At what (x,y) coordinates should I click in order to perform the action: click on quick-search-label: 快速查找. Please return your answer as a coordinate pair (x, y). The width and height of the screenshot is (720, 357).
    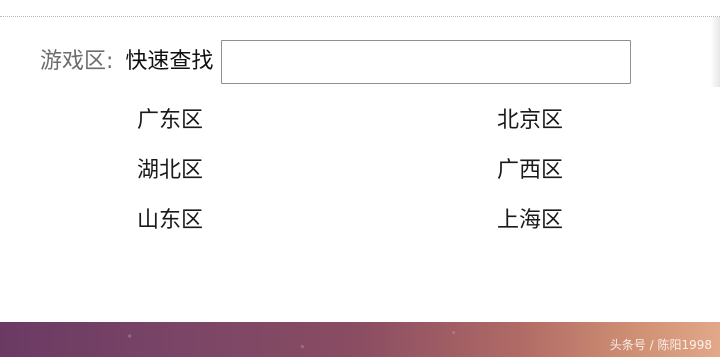
    Looking at the image, I should click on (169, 61).